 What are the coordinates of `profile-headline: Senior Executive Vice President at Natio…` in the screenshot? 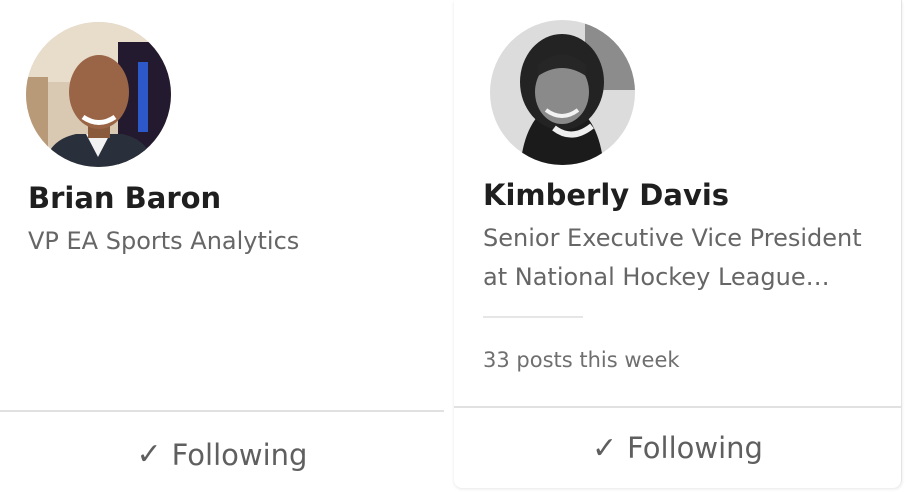 It's located at (672, 257).